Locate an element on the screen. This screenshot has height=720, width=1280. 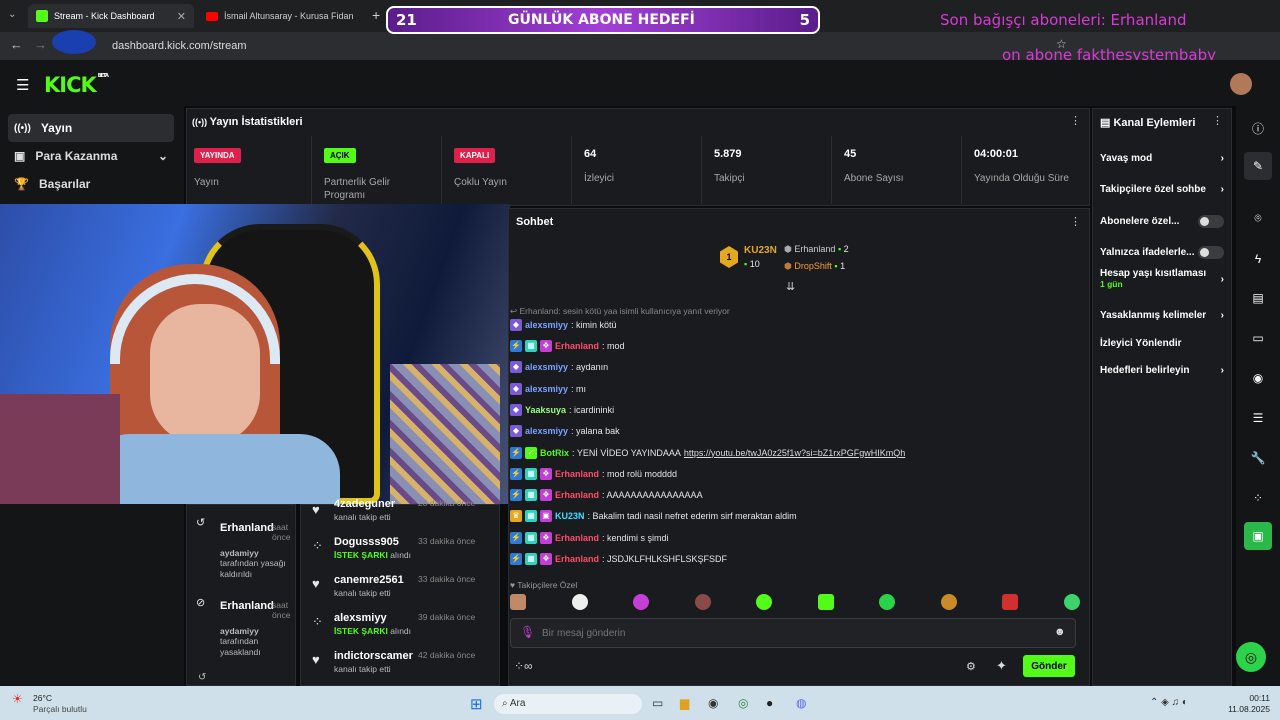
chat-title: Sohbet is located at coordinates (535, 222).